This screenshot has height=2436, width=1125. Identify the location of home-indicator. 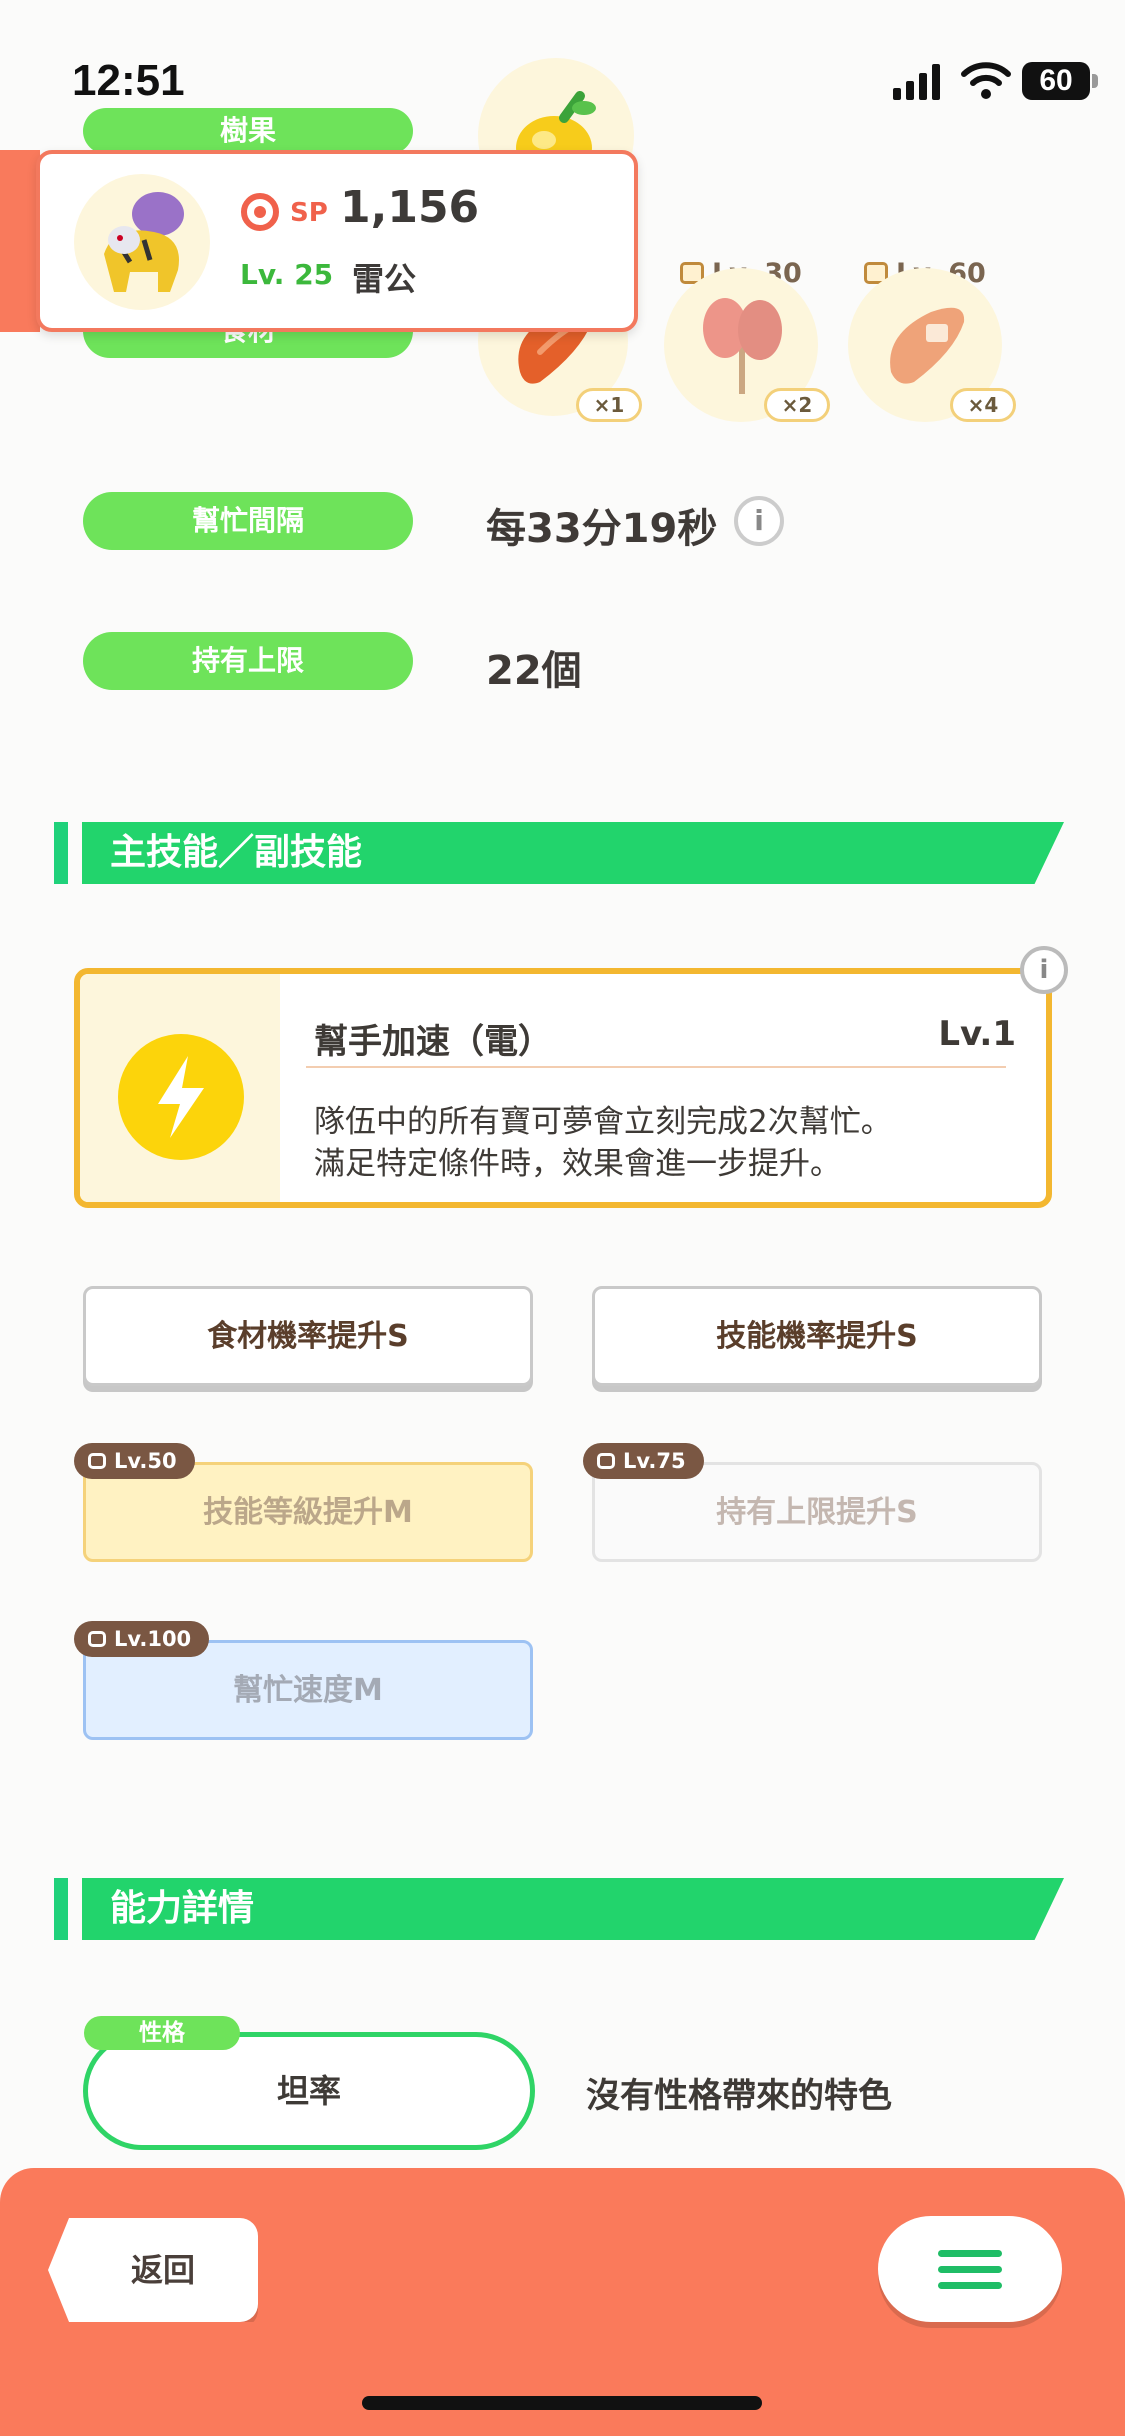
(562, 2403).